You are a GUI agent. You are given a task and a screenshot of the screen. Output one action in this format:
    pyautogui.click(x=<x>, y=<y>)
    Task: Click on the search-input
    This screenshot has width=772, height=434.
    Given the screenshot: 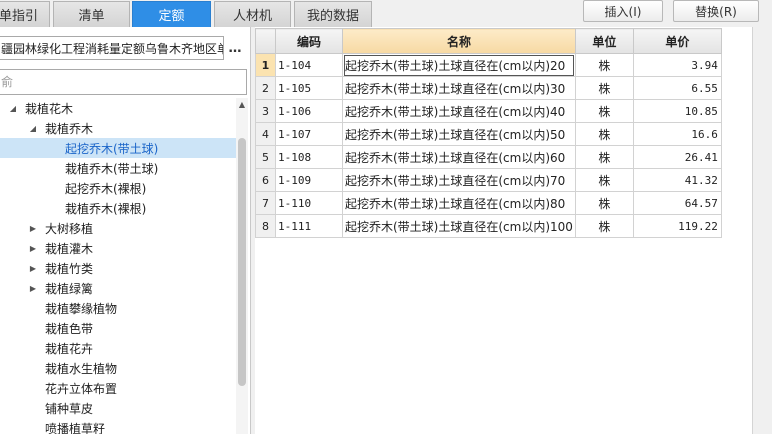 What is the action you would take?
    pyautogui.click(x=123, y=82)
    